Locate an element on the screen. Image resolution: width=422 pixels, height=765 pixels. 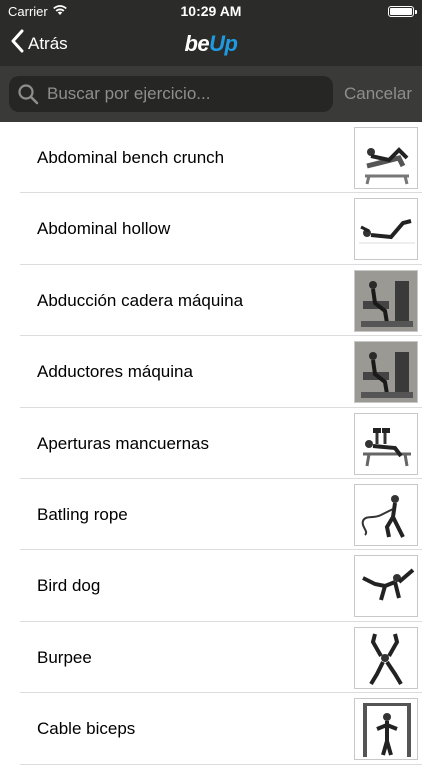
exercise-name: Abdominal hollow is located at coordinates (104, 229).